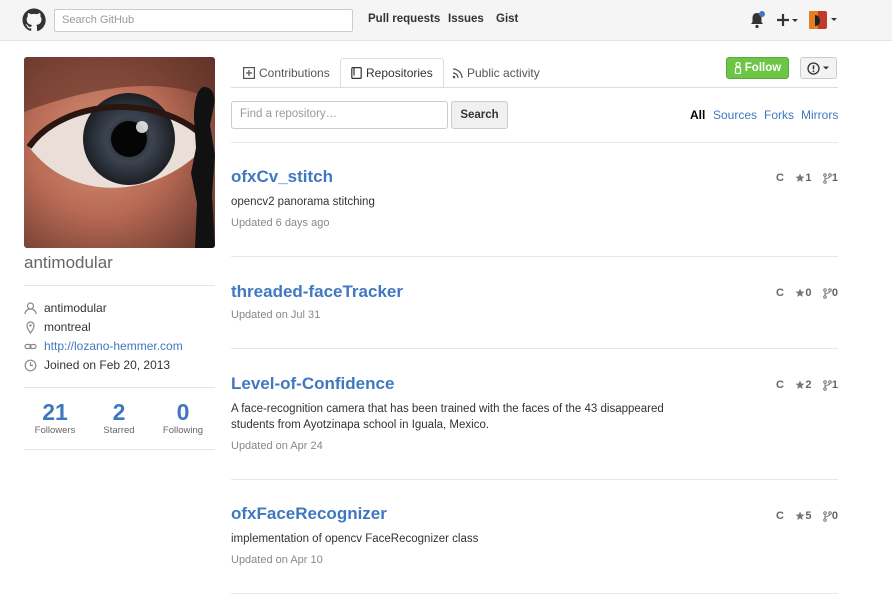  What do you see at coordinates (30, 307) in the screenshot?
I see `organization-icon` at bounding box center [30, 307].